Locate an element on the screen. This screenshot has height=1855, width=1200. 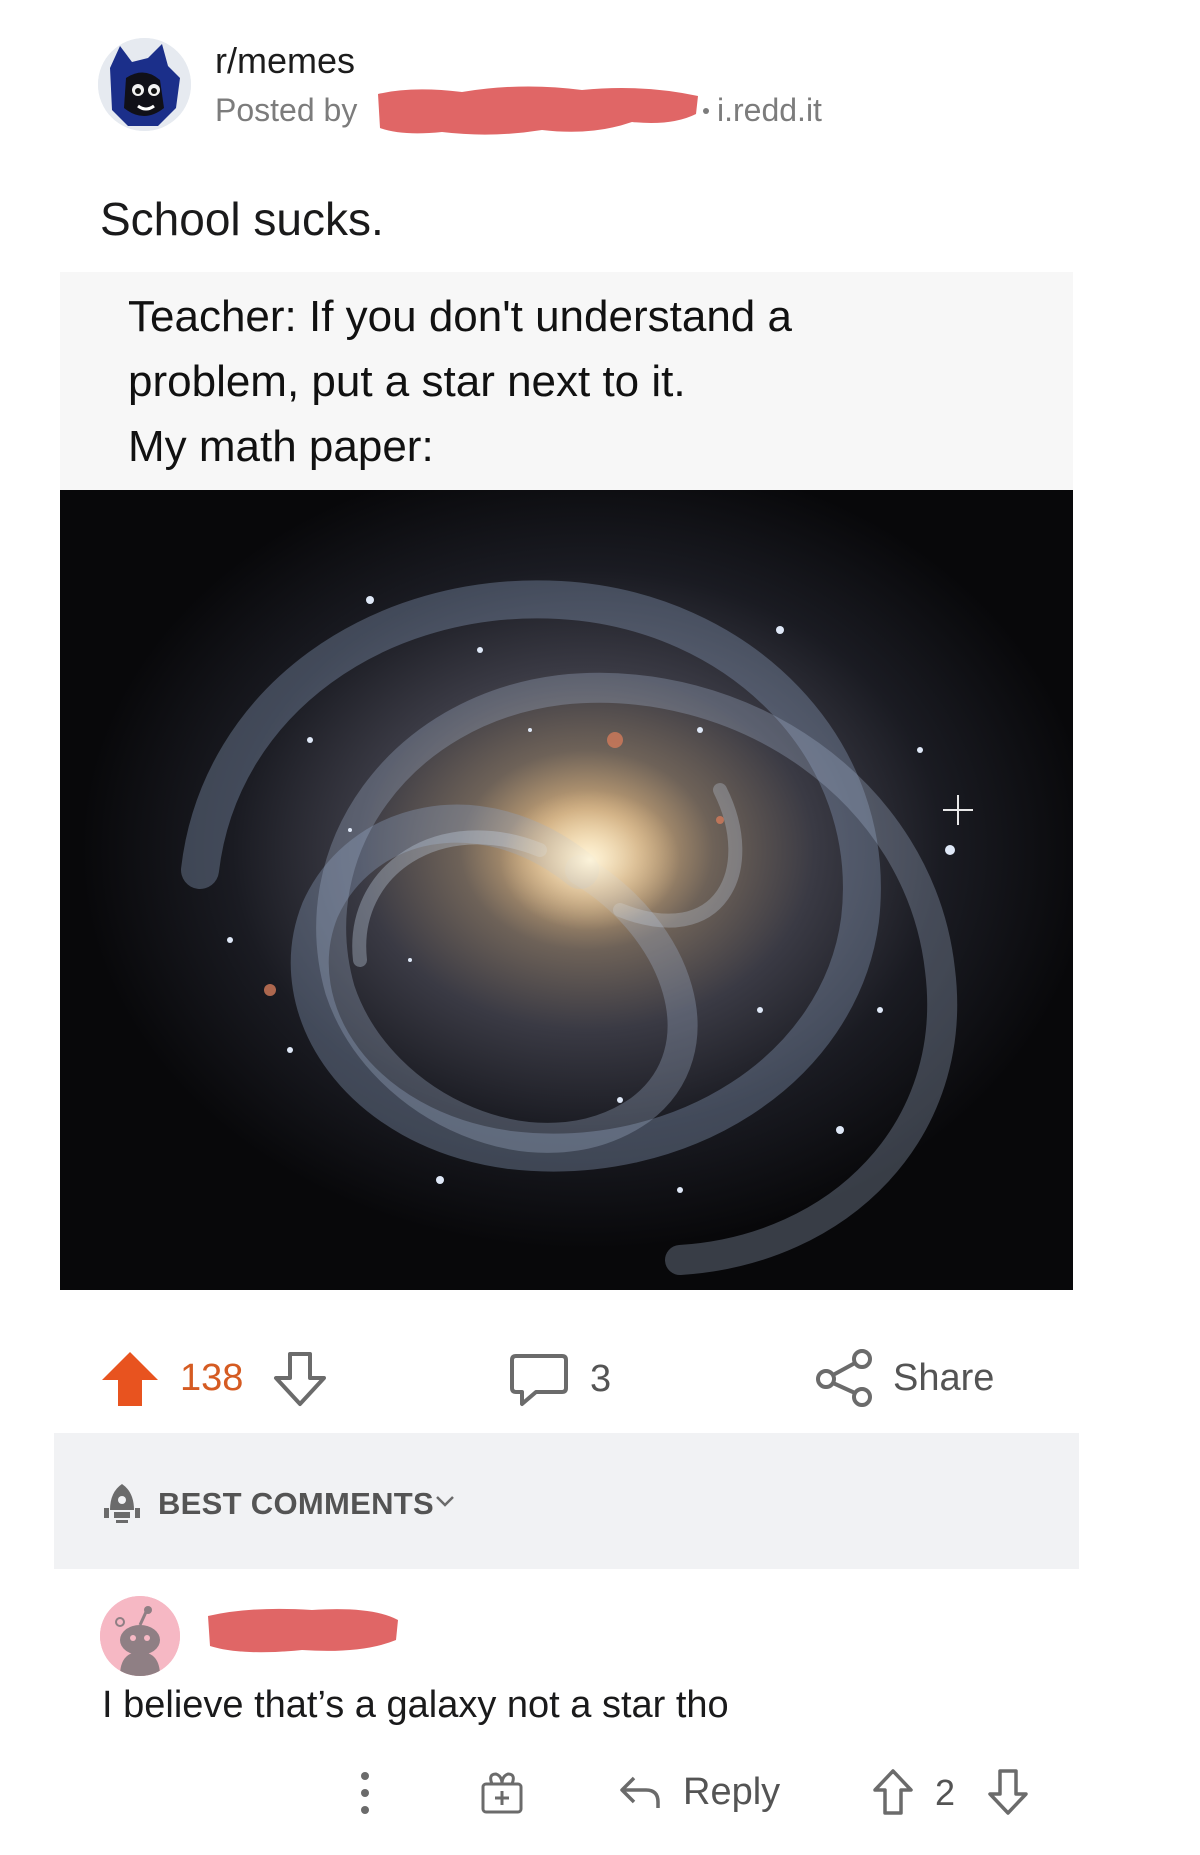
reply-button: Reply is located at coordinates (731, 1792).